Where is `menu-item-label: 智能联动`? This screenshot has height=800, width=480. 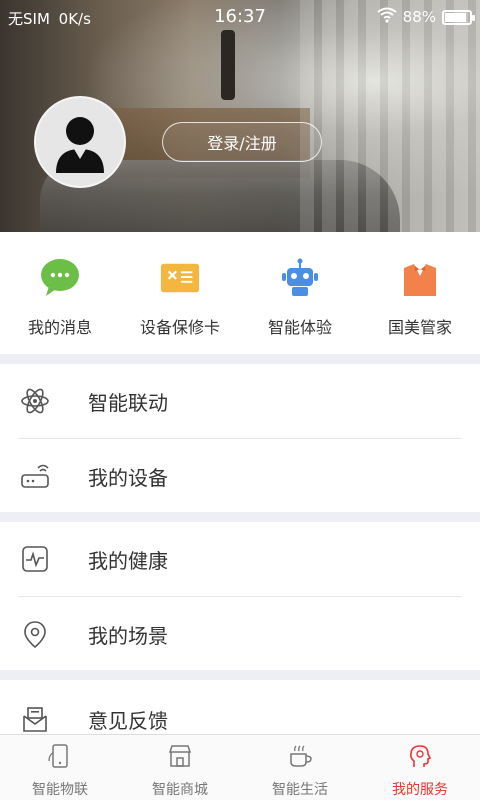 menu-item-label: 智能联动 is located at coordinates (128, 402).